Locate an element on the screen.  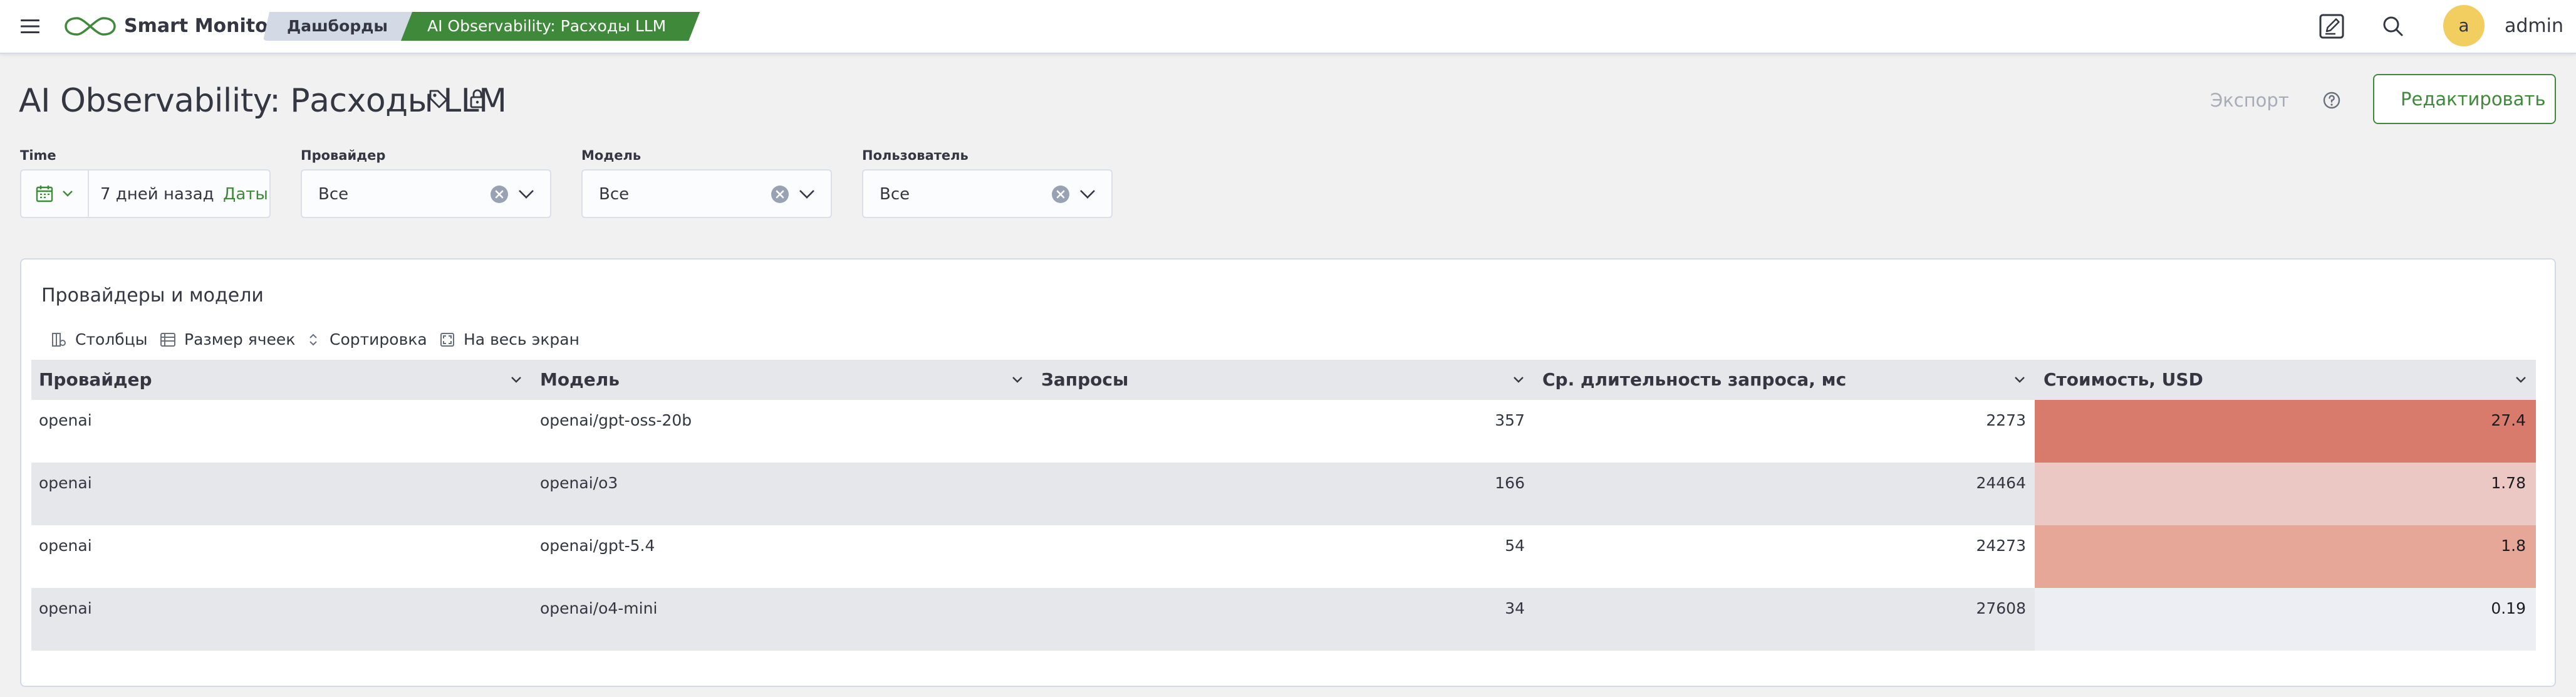
model-filter-label: Модель is located at coordinates (611, 155).